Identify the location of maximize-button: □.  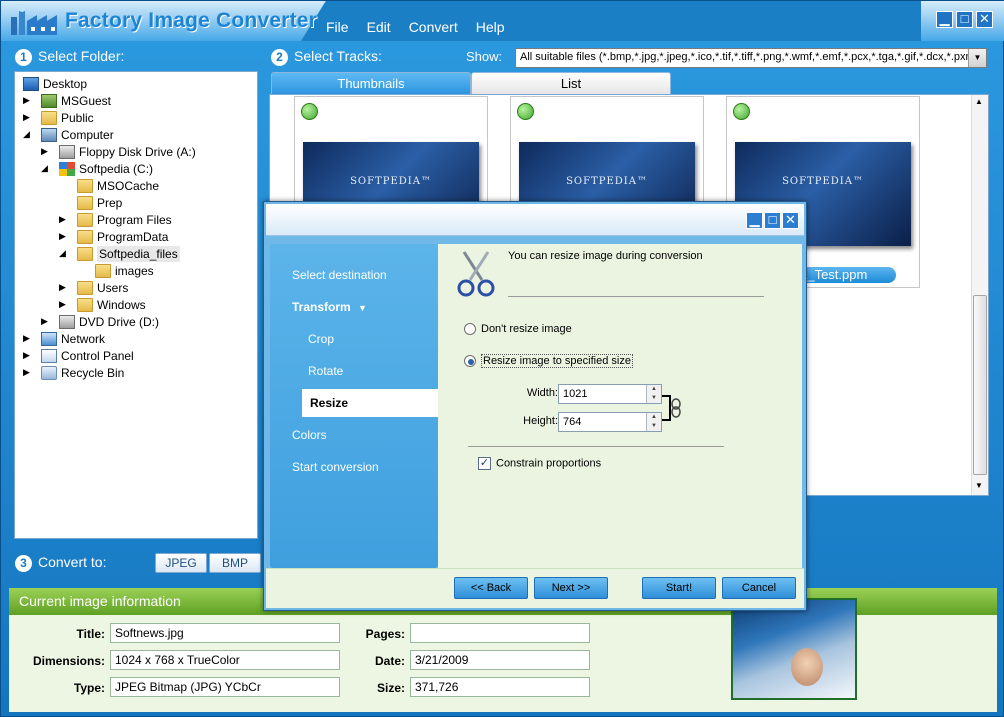
(964, 19).